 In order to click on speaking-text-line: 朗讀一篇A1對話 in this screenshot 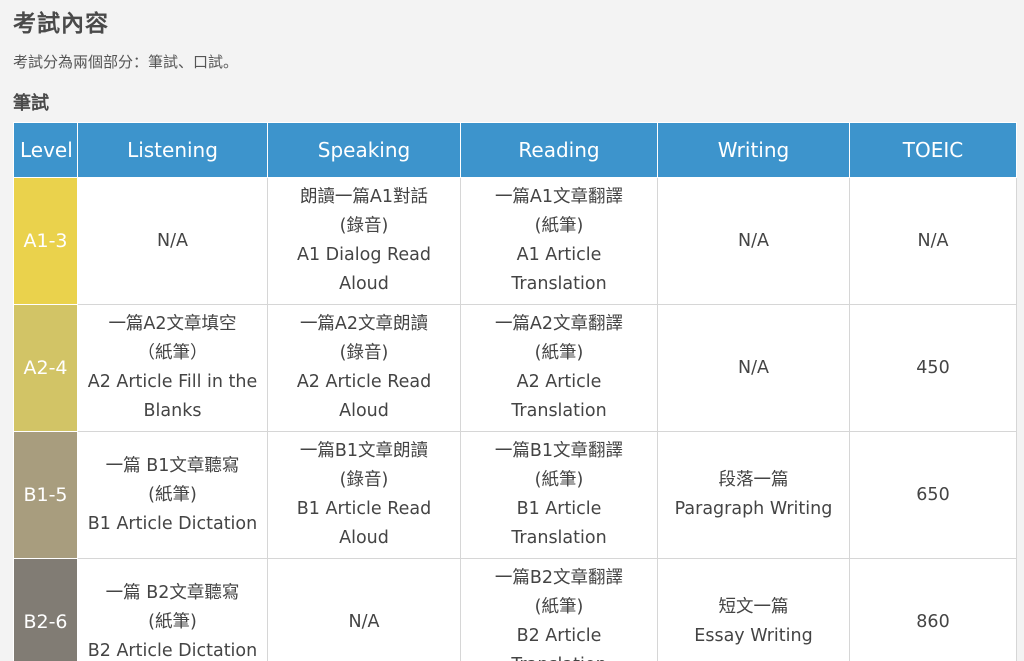, I will do `click(364, 197)`.